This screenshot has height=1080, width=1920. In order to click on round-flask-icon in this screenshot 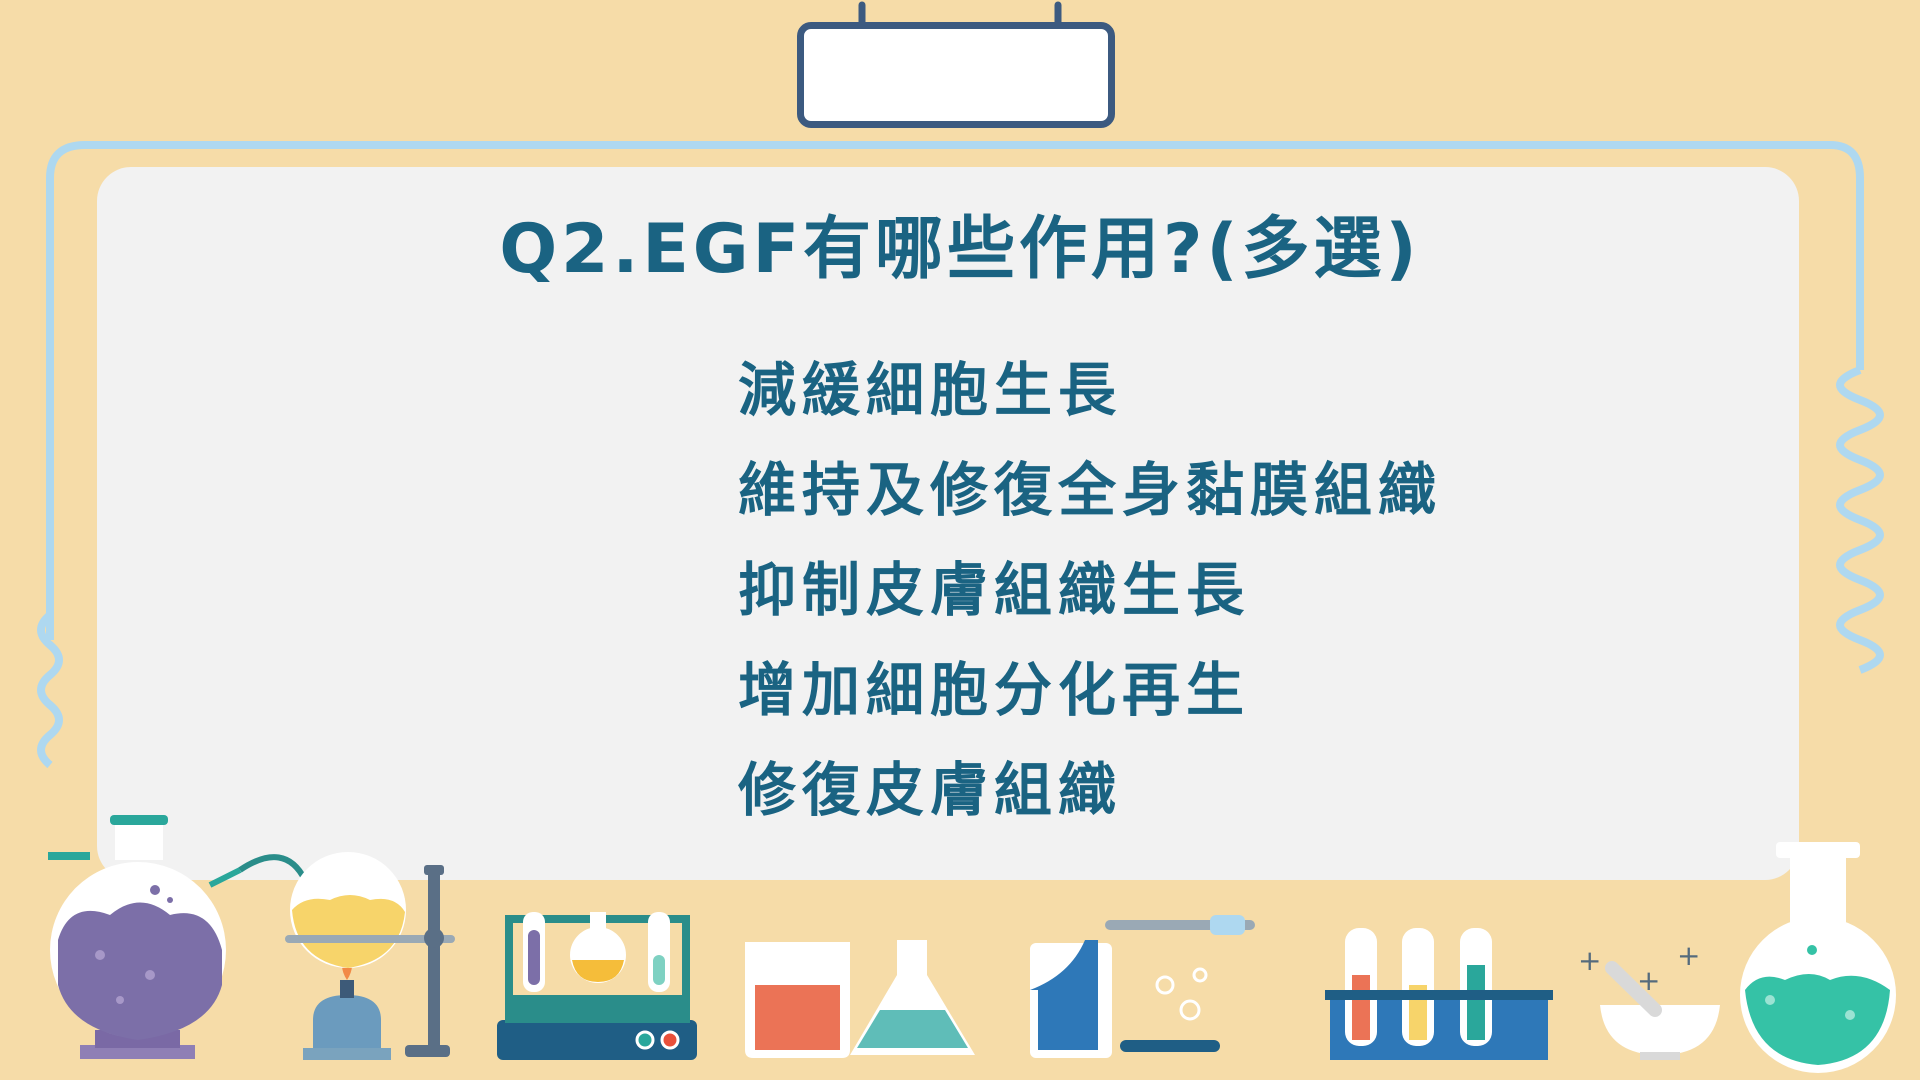, I will do `click(178, 937)`.